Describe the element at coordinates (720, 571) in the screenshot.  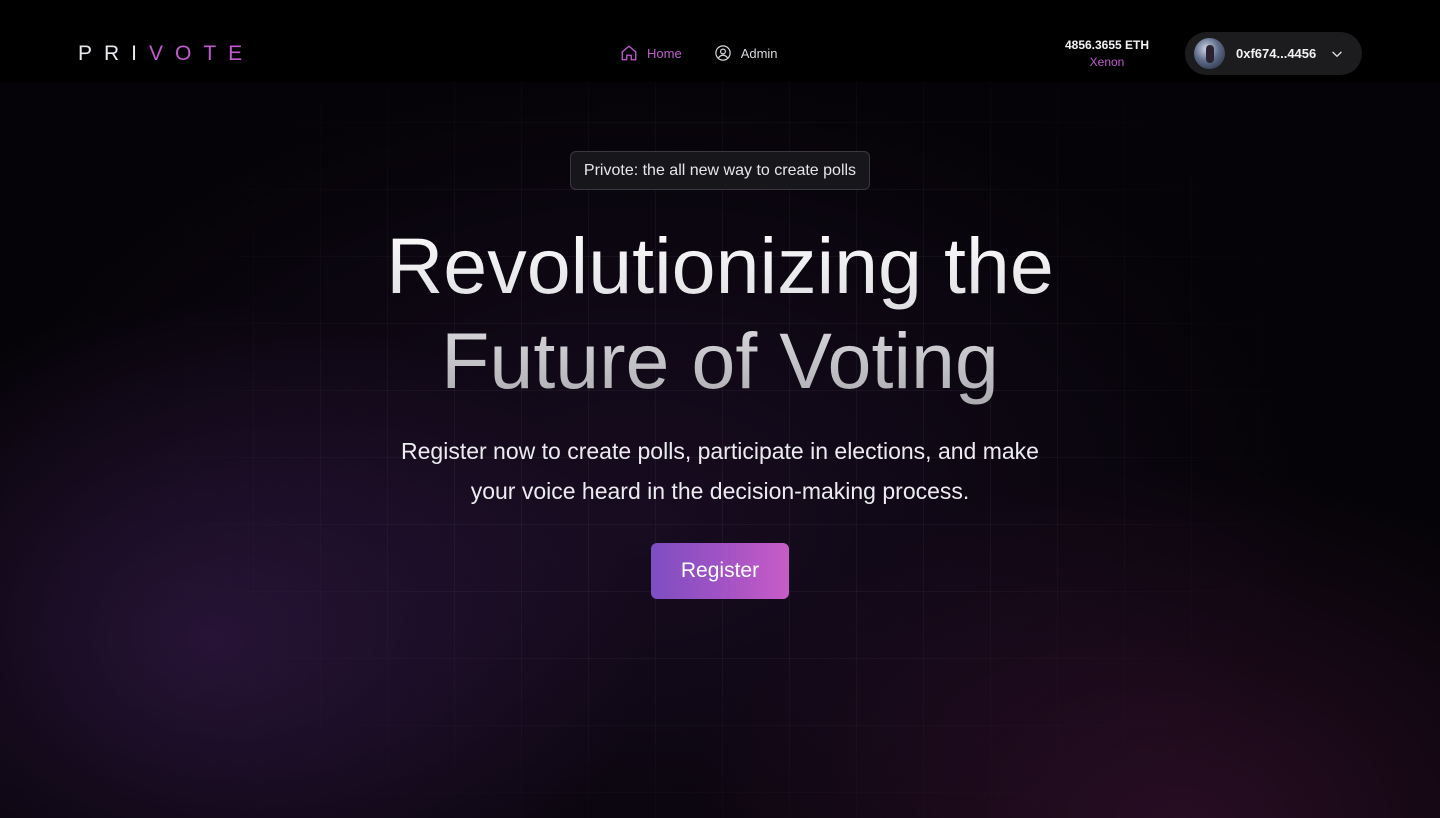
I see `register-button: Register` at that location.